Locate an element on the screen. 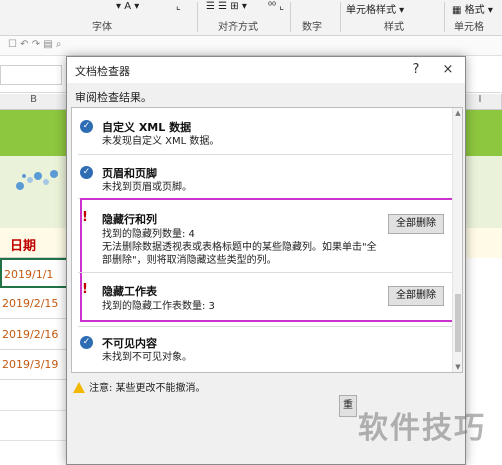 The height and width of the screenshot is (465, 502). footer-note: 注意: 某些更改不能撤消。 is located at coordinates (139, 386).